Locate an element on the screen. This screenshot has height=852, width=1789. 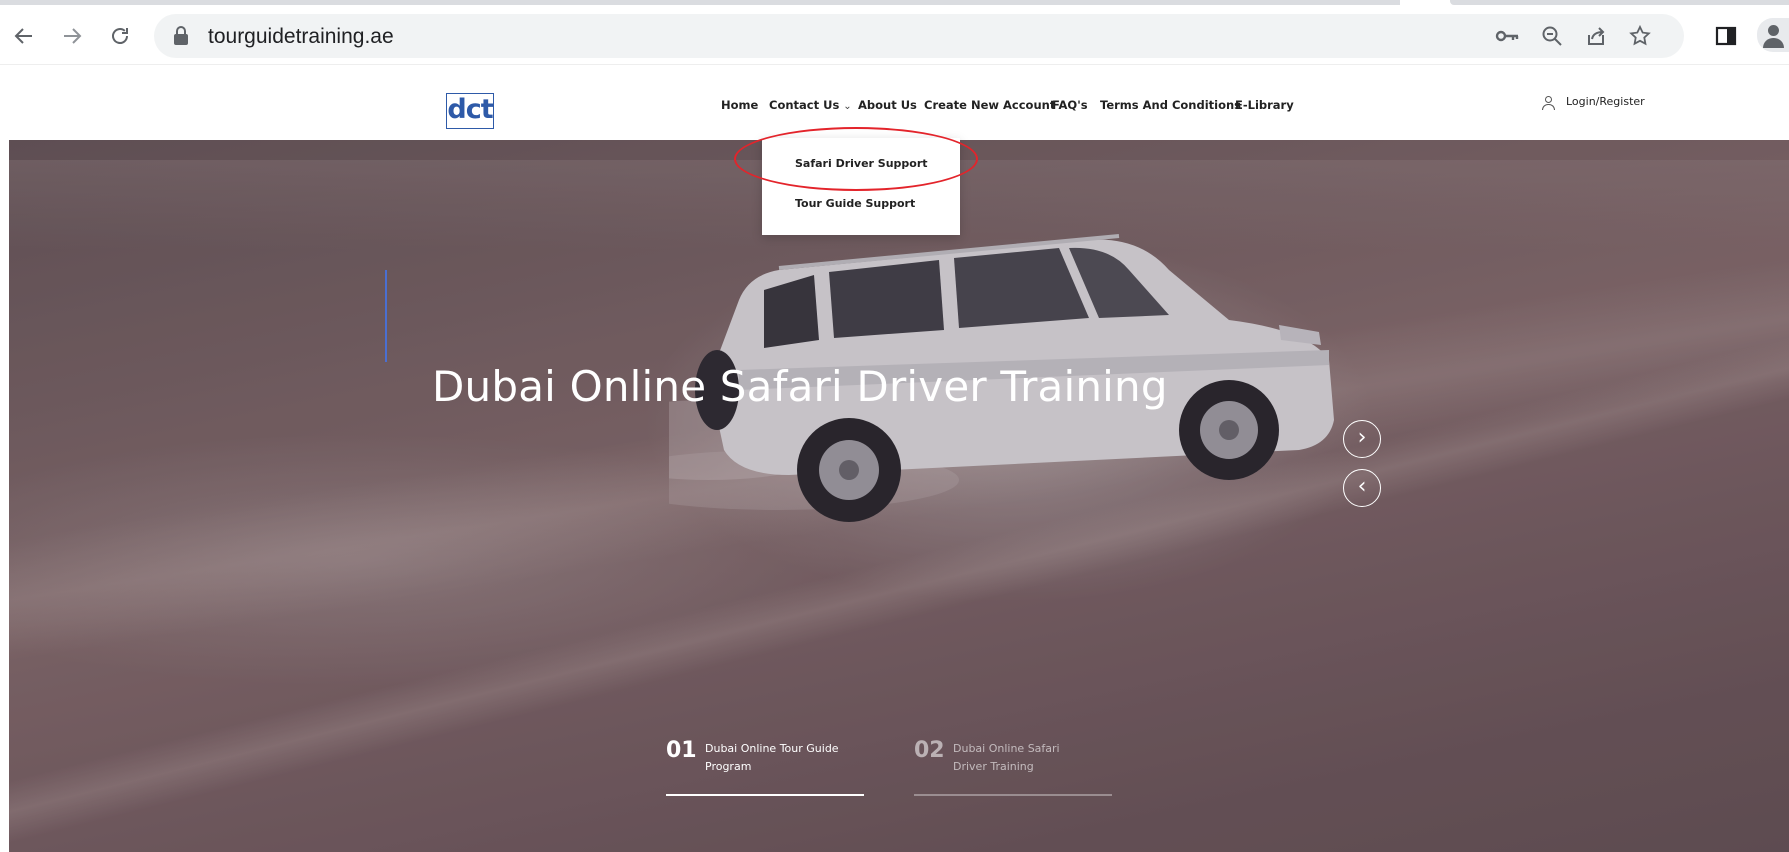
side-panel-icon is located at coordinates (1726, 36).